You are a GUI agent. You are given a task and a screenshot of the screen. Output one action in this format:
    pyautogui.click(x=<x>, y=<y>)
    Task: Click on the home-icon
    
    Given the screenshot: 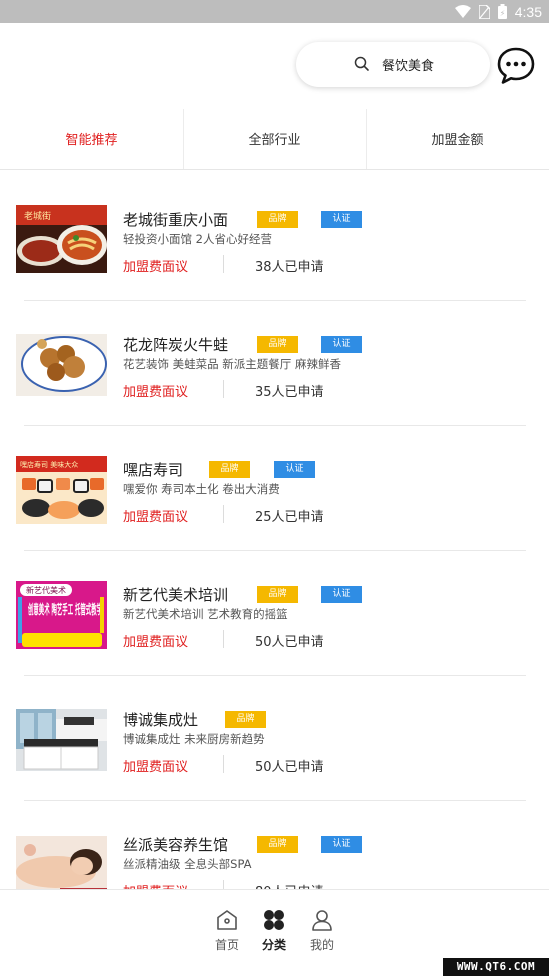 What is the action you would take?
    pyautogui.click(x=227, y=920)
    